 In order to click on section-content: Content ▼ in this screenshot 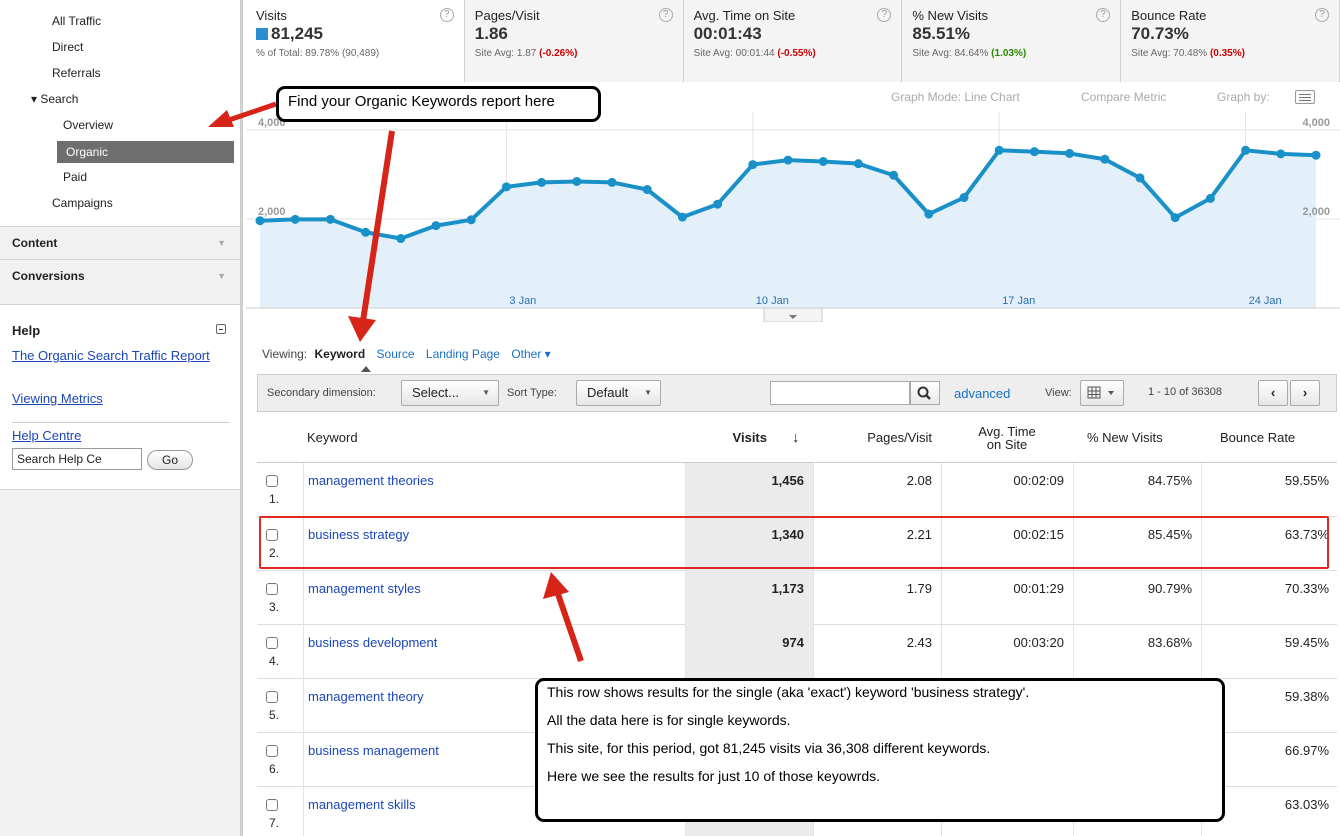, I will do `click(120, 242)`.